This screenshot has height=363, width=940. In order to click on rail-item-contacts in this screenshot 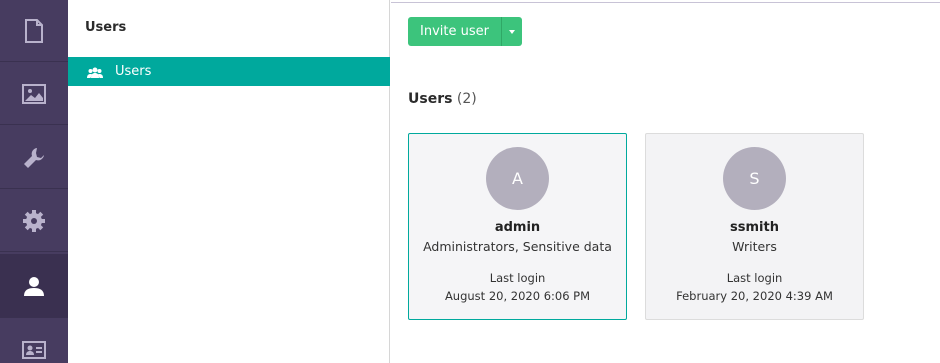, I will do `click(34, 341)`.